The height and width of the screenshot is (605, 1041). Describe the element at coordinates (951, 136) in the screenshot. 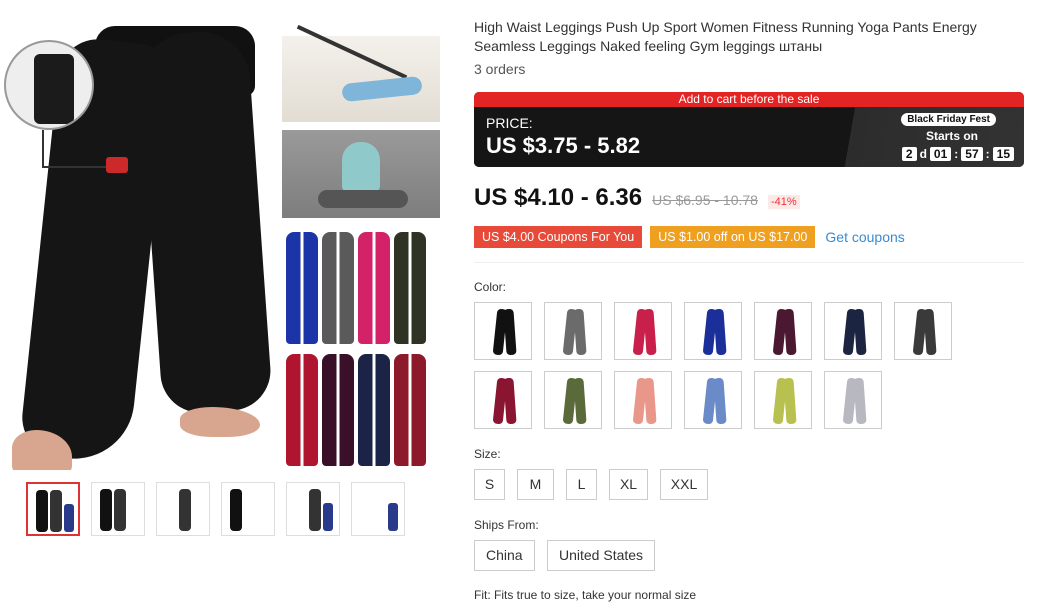

I see `starts-on-label: Starts on` at that location.